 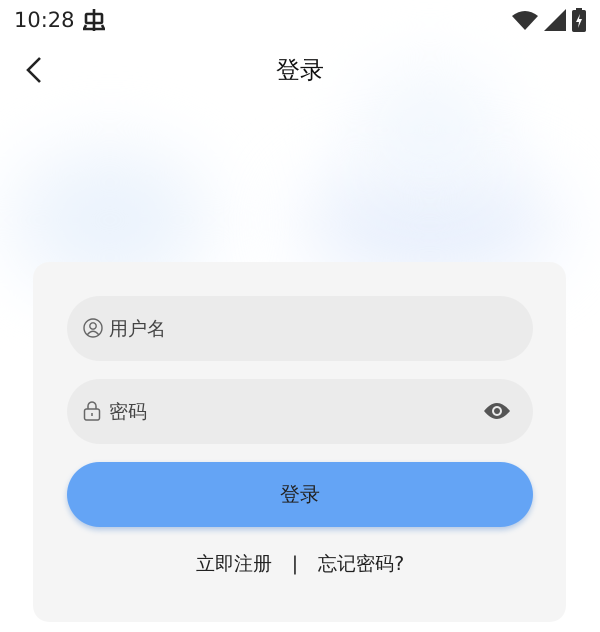 I want to click on forgot-password-link: 忘记密码?, so click(x=361, y=564).